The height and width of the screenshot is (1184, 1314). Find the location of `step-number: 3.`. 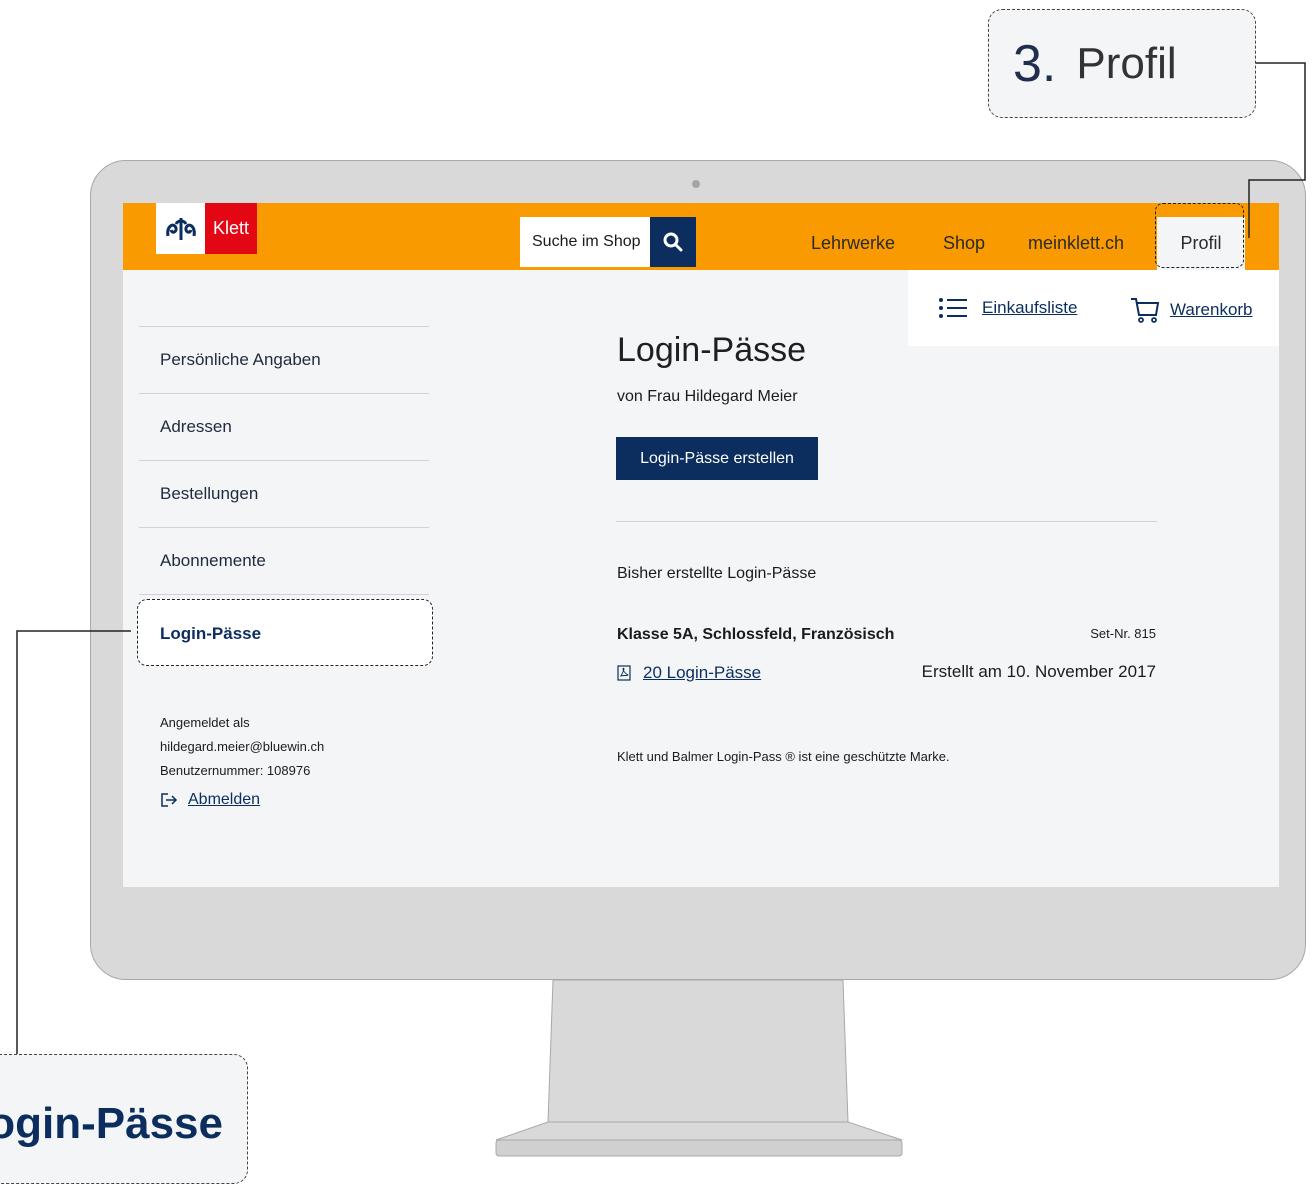

step-number: 3. is located at coordinates (1035, 63).